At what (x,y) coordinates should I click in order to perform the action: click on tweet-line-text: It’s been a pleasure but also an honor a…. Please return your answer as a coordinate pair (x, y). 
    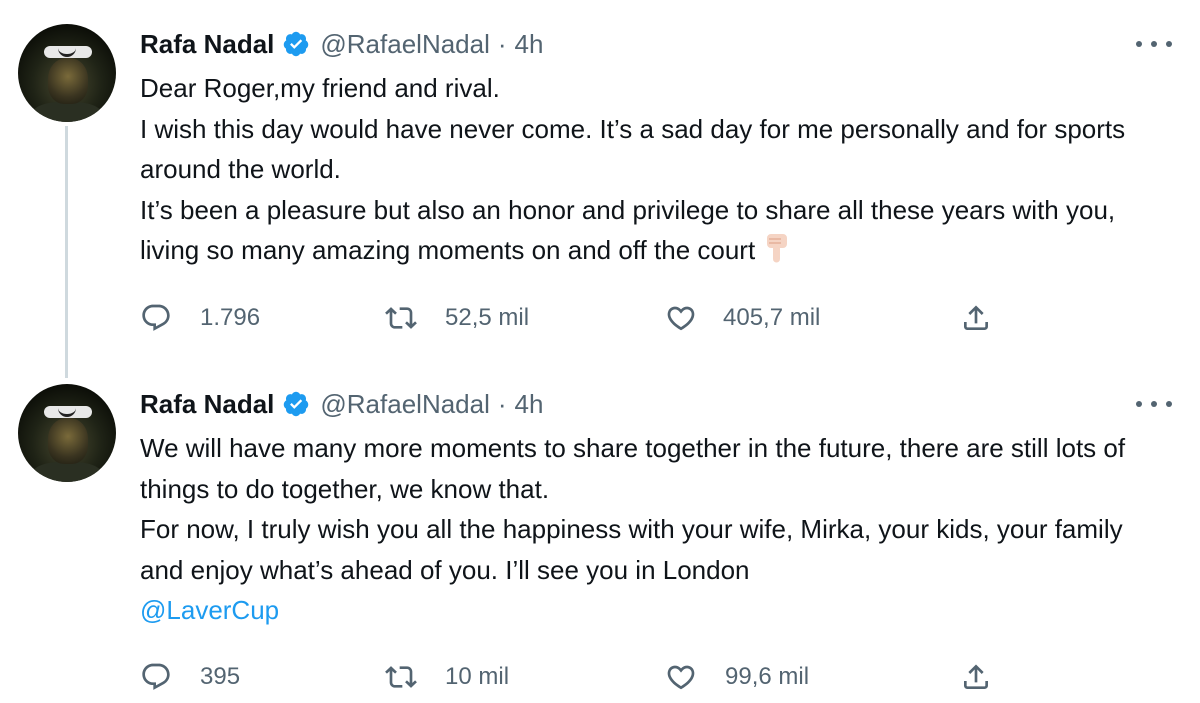
    Looking at the image, I should click on (628, 230).